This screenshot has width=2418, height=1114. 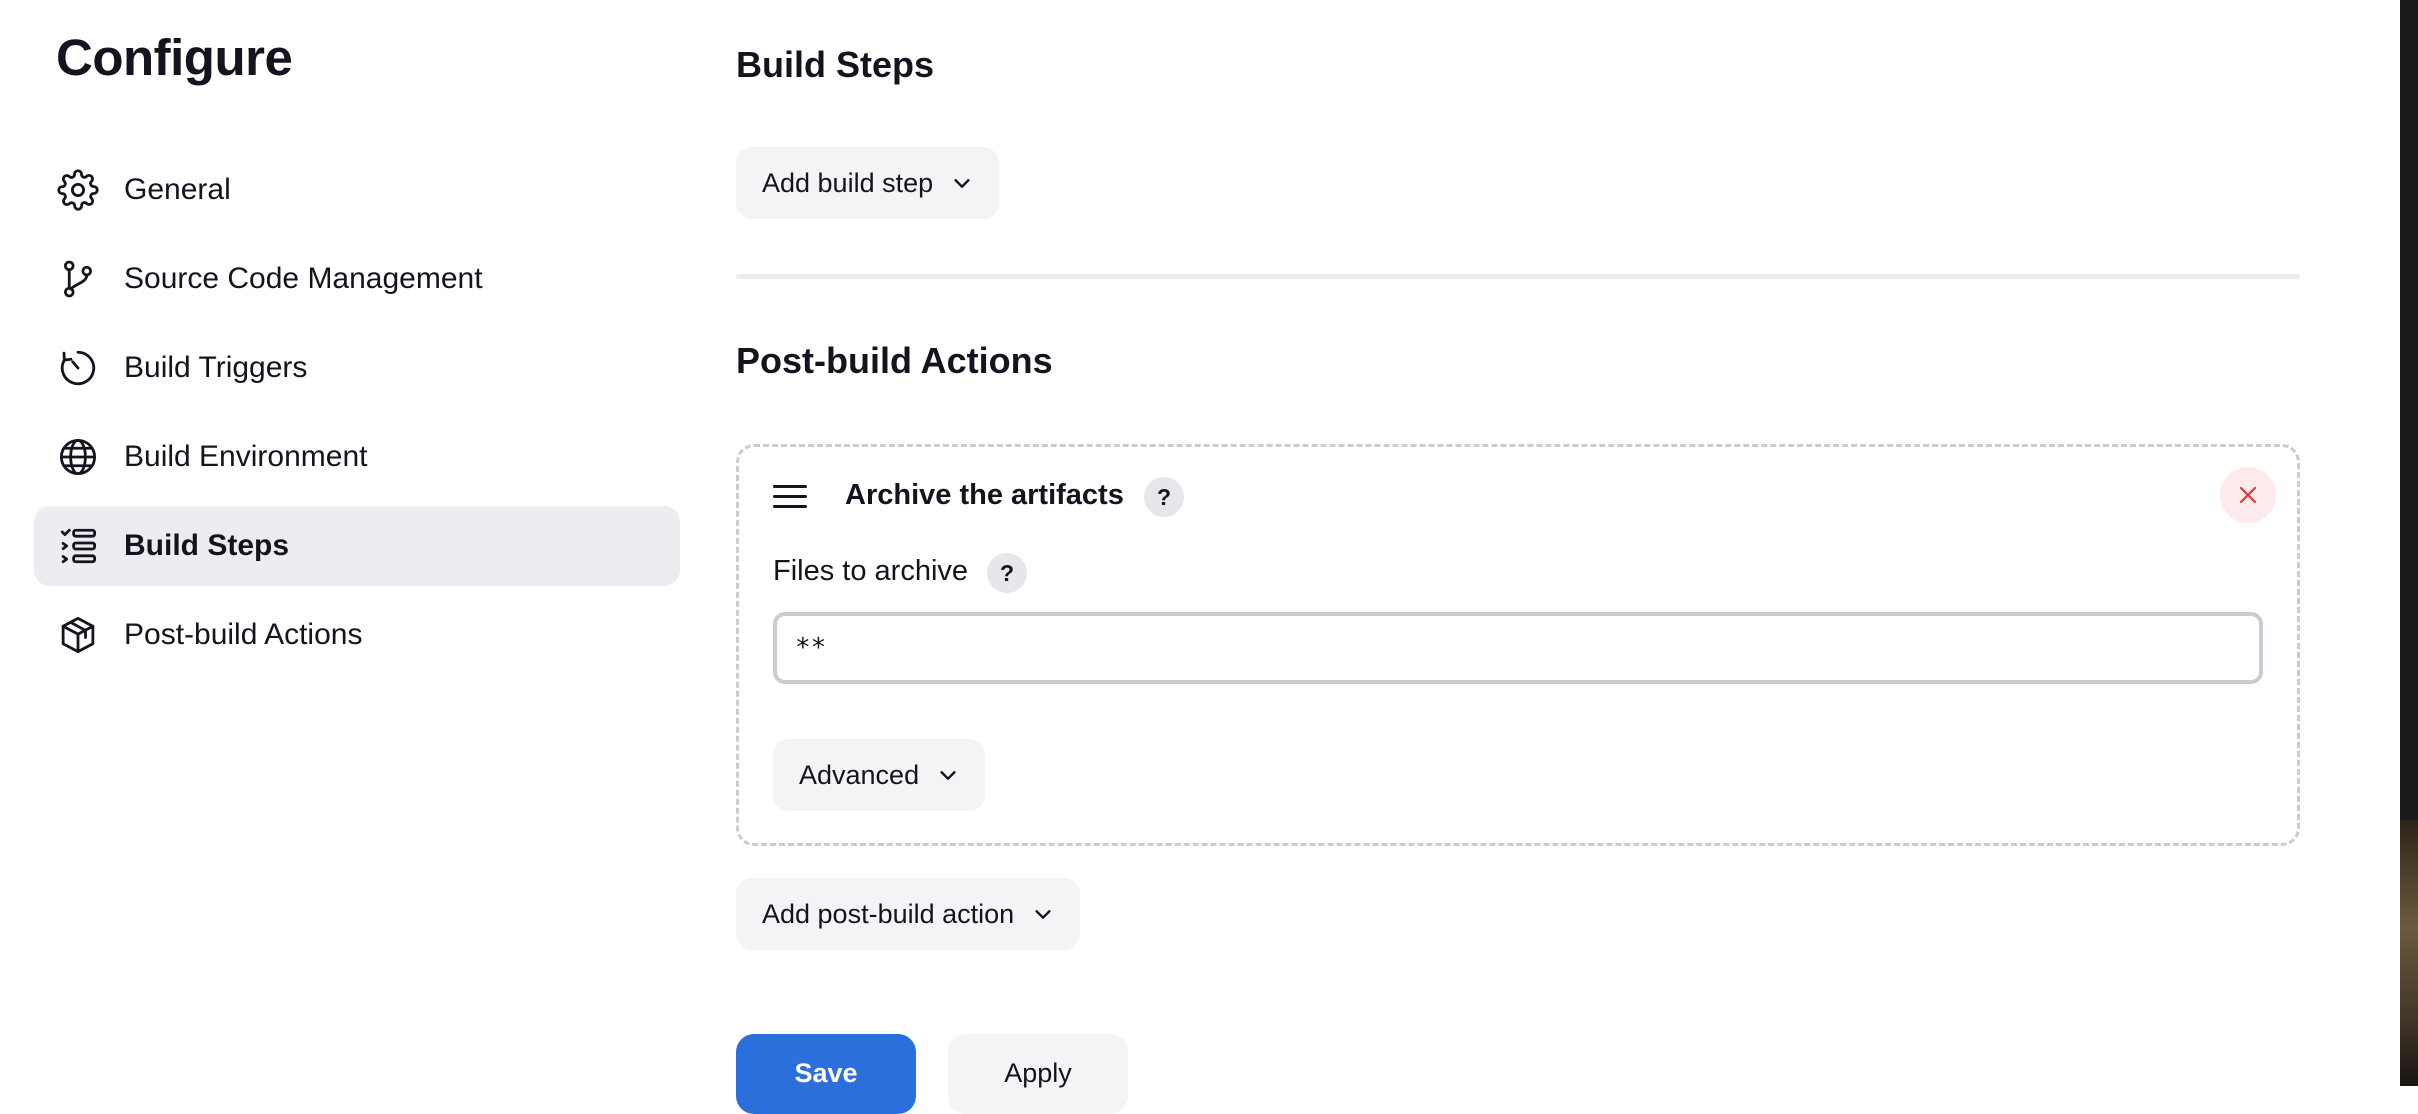 What do you see at coordinates (790, 499) in the screenshot?
I see `drag-handle-icon` at bounding box center [790, 499].